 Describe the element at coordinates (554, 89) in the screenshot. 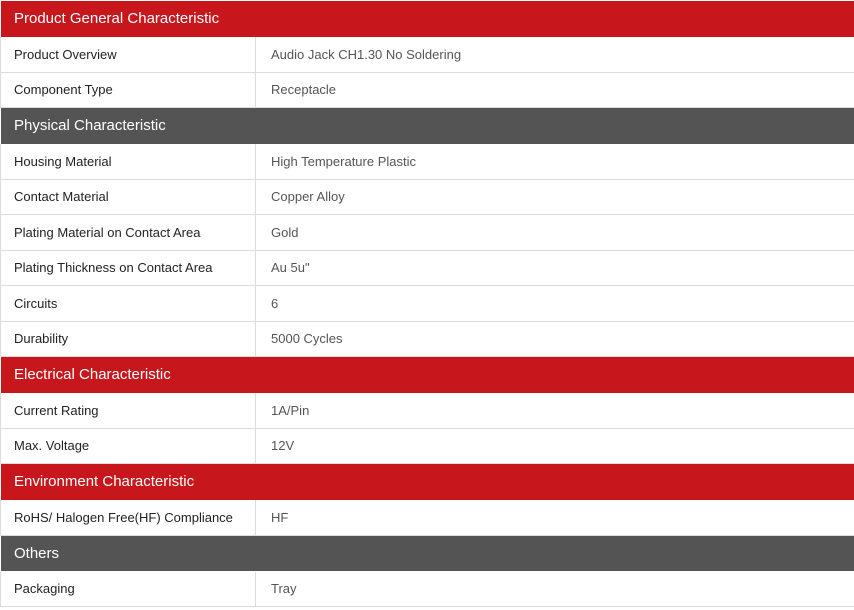

I see `spec-value: Receptacle` at that location.